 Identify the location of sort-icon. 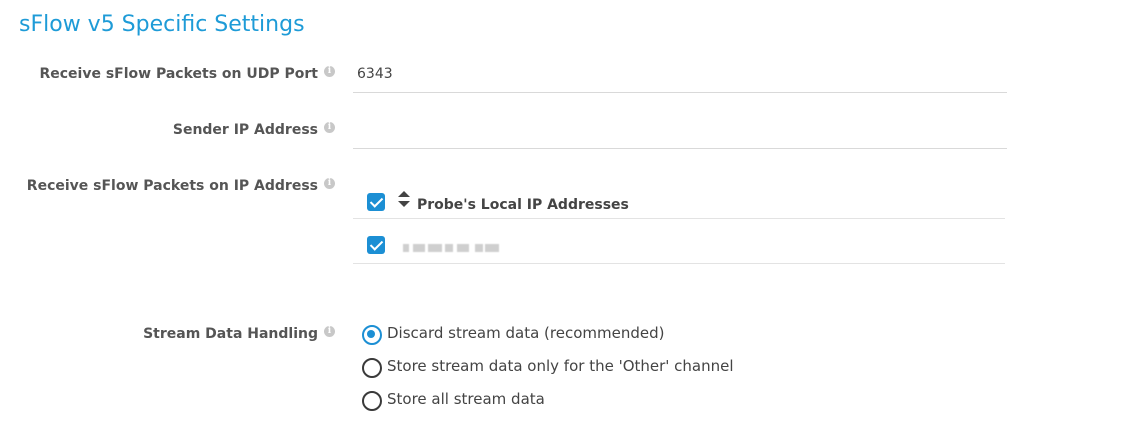
(404, 199).